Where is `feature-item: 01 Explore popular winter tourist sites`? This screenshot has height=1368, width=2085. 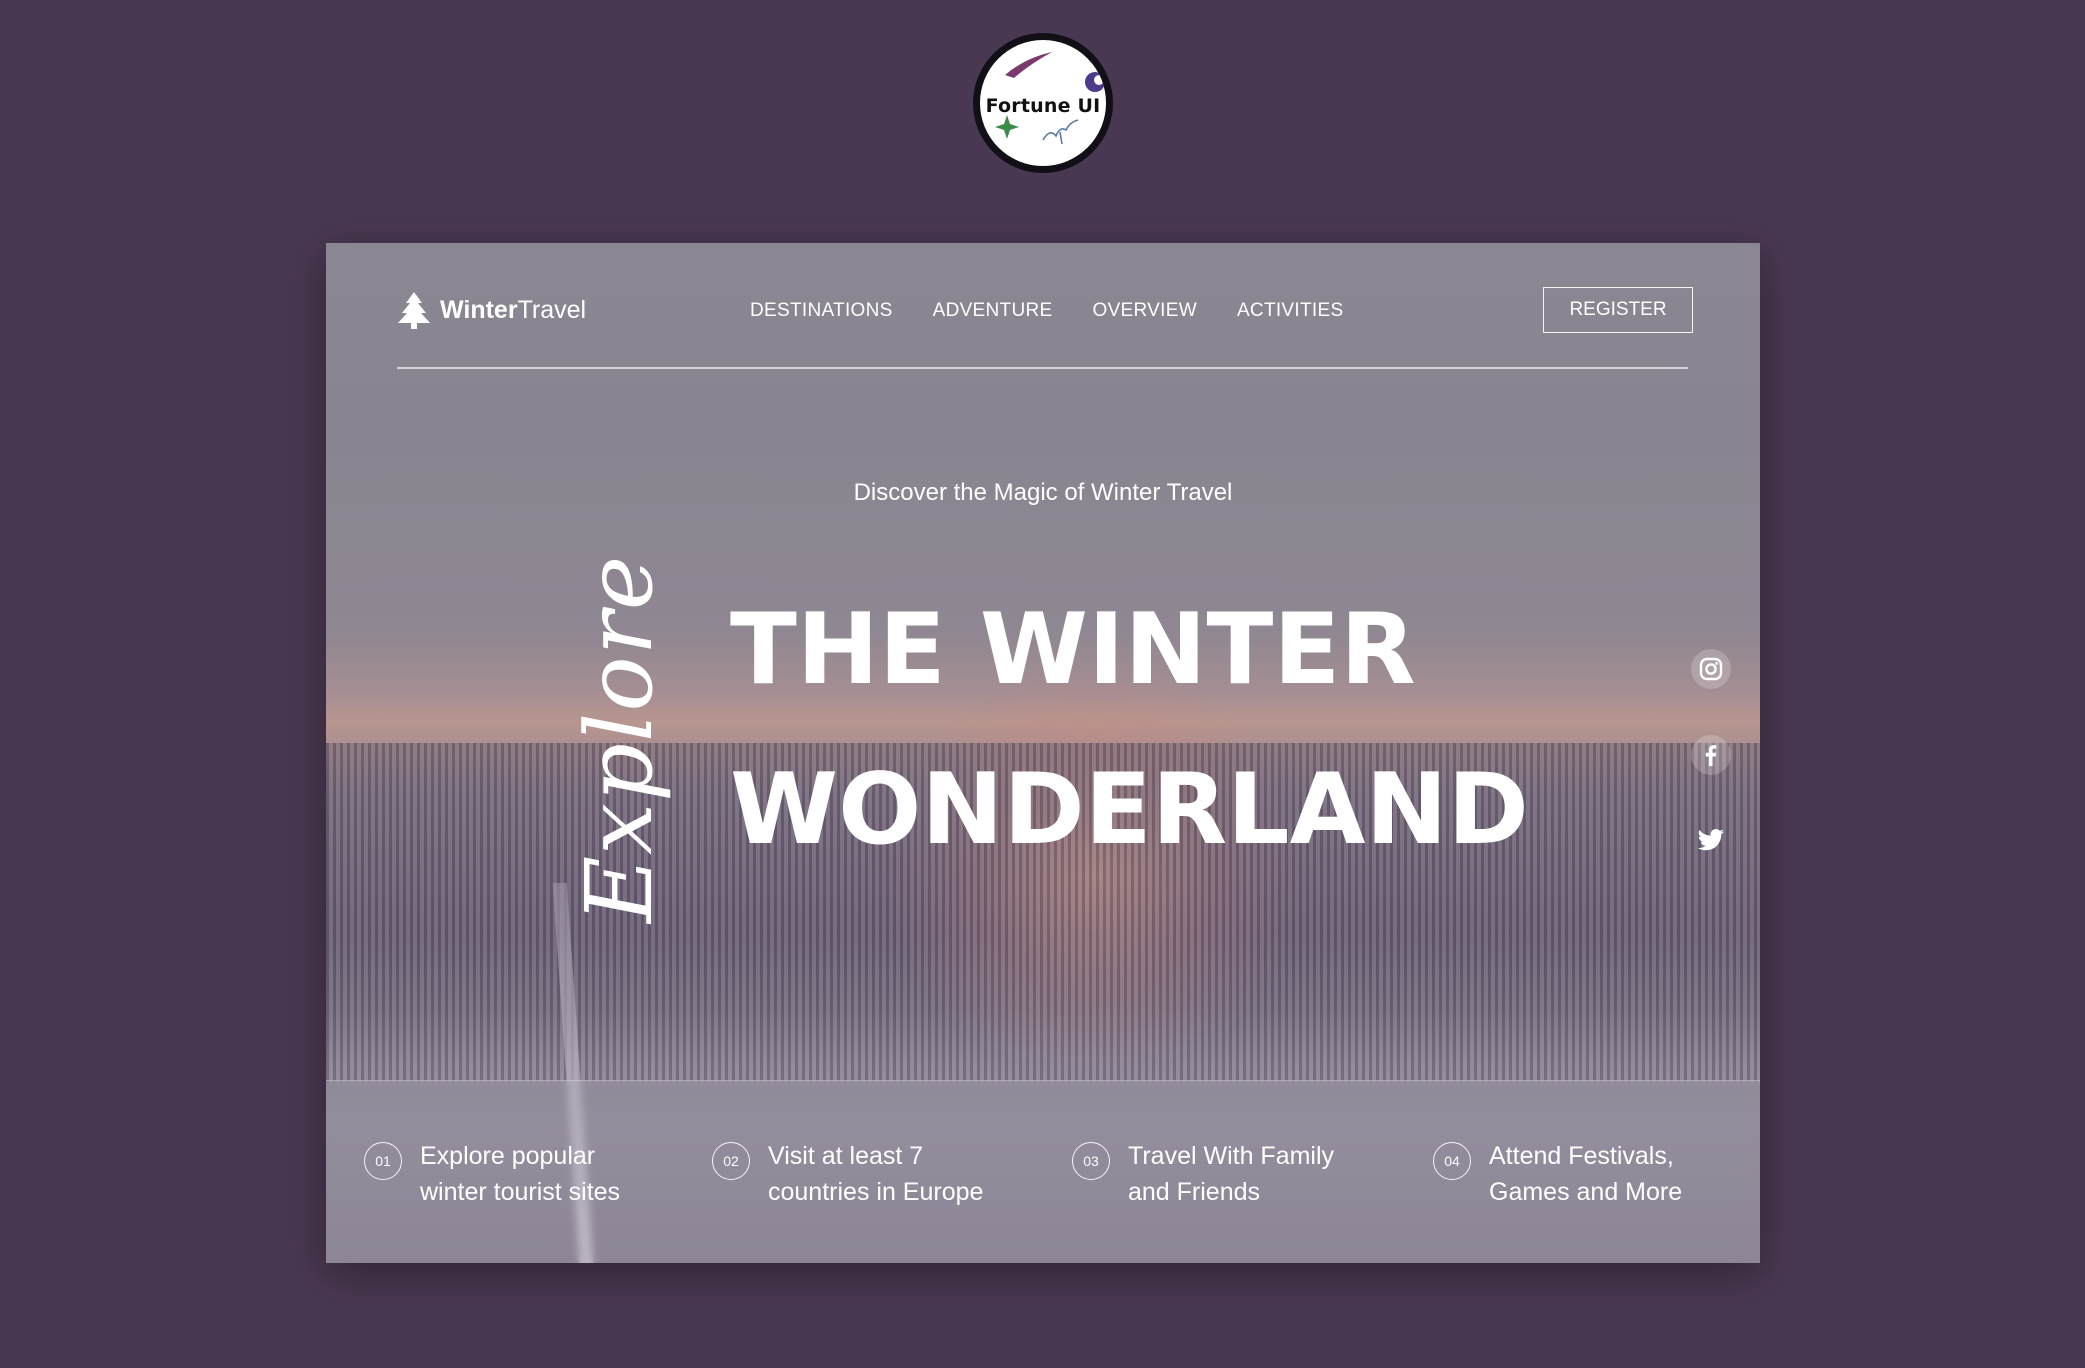 feature-item: 01 Explore popular winter tourist sites is located at coordinates (492, 1174).